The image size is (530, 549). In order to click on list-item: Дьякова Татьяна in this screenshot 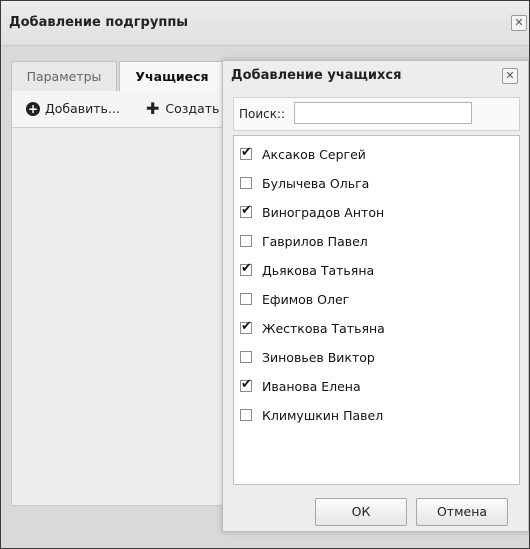, I will do `click(307, 270)`.